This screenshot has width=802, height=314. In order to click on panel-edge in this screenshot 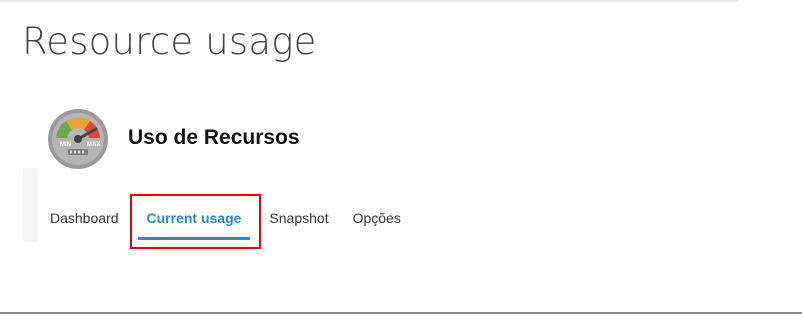, I will do `click(30, 205)`.